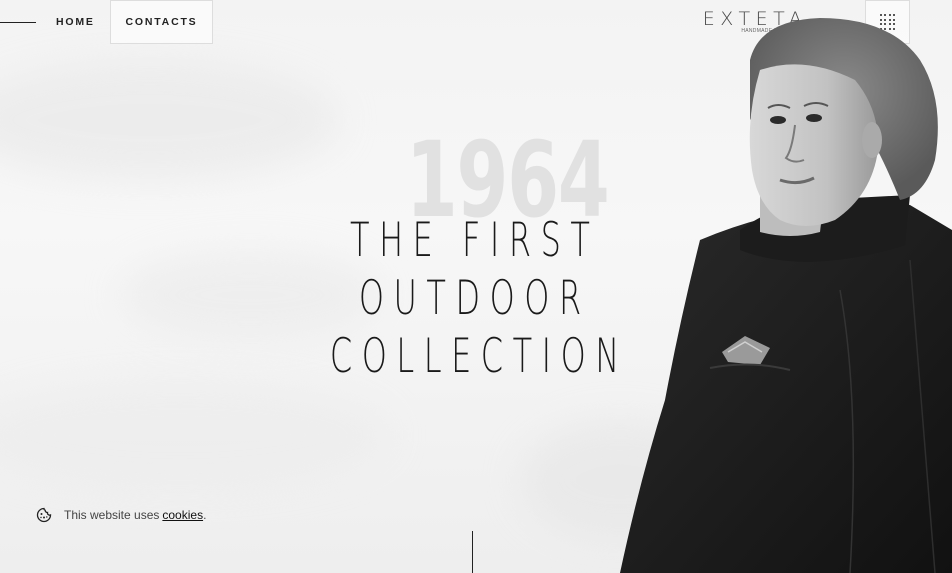  What do you see at coordinates (44, 515) in the screenshot?
I see `cookie-icon` at bounding box center [44, 515].